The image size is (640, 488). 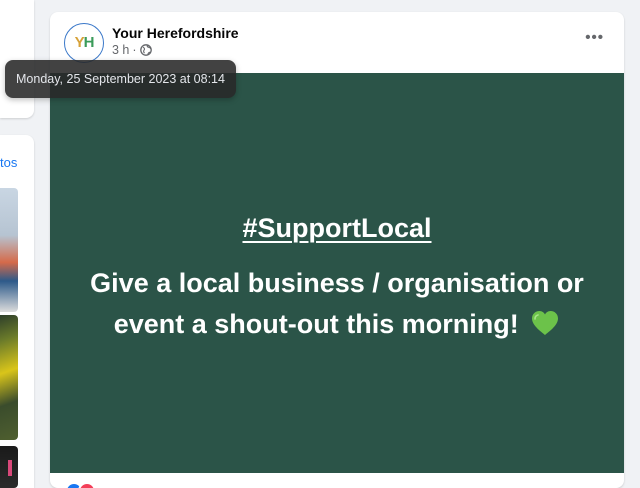 What do you see at coordinates (145, 50) in the screenshot?
I see `globe-icon` at bounding box center [145, 50].